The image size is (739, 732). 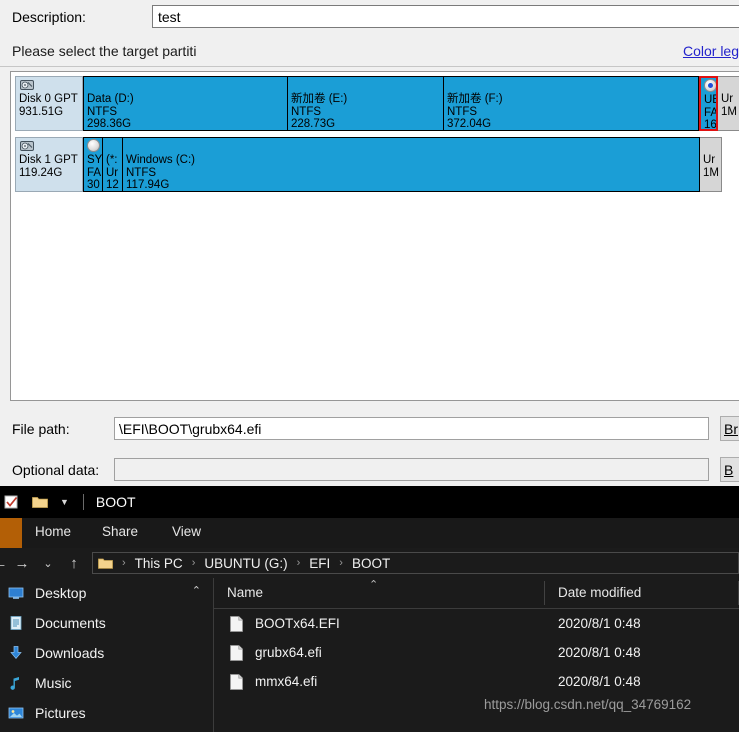 I want to click on partition-size: 117.94G, so click(x=148, y=185).